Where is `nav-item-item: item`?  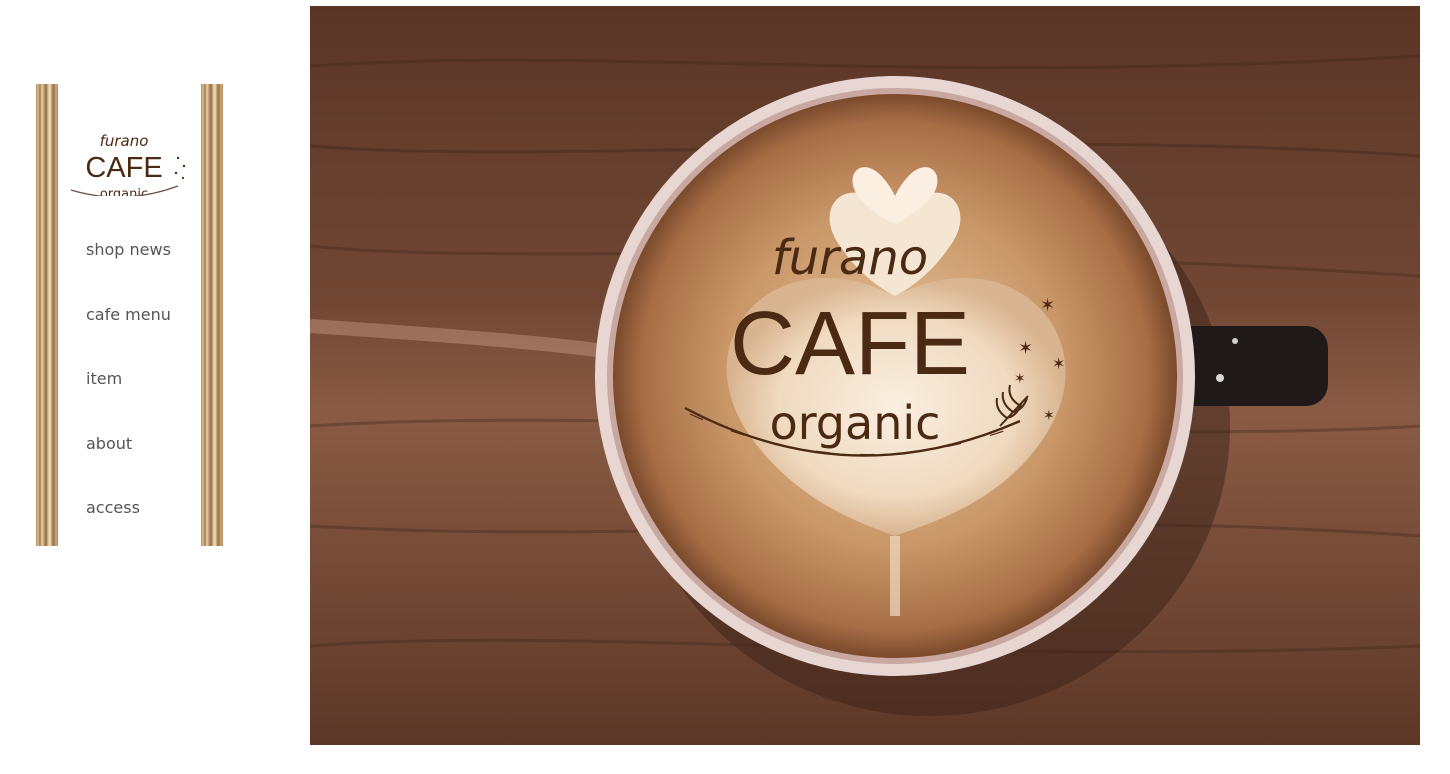 nav-item-item: item is located at coordinates (128, 395).